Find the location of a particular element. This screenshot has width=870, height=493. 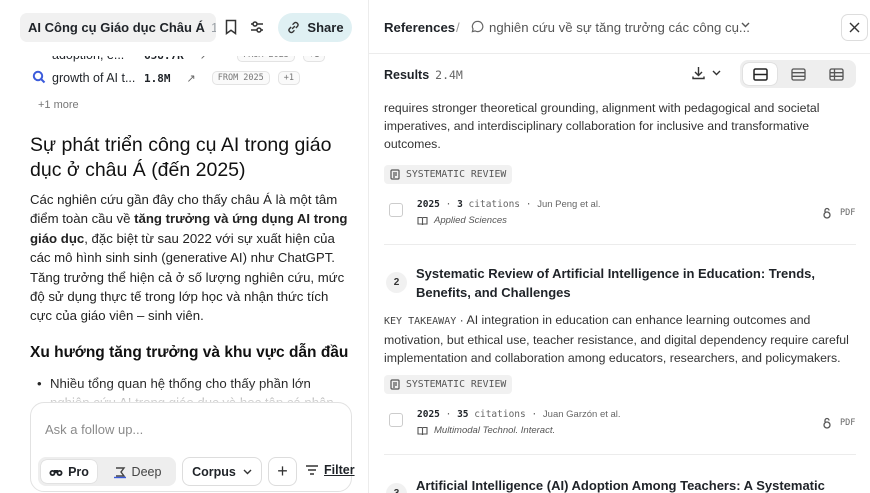

mode-switch: Pro Deep is located at coordinates (107, 471).